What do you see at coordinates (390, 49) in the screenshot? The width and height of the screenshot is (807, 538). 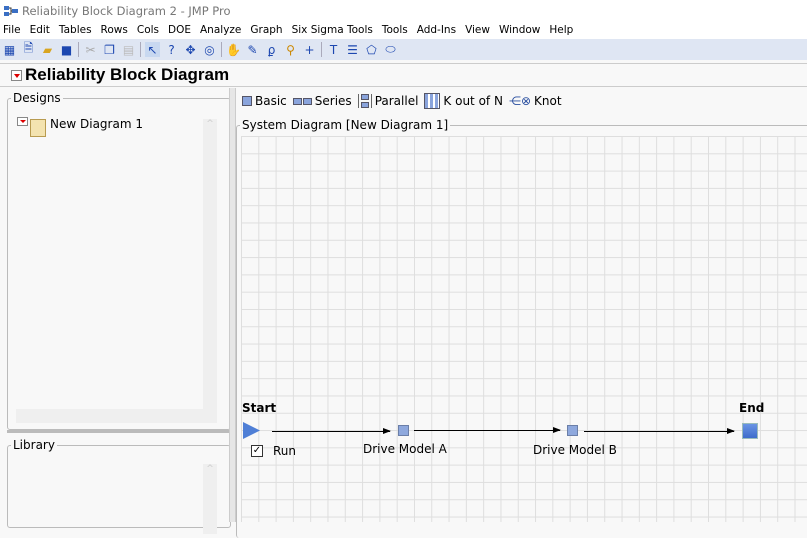 I see `oval-icon: ⬭` at bounding box center [390, 49].